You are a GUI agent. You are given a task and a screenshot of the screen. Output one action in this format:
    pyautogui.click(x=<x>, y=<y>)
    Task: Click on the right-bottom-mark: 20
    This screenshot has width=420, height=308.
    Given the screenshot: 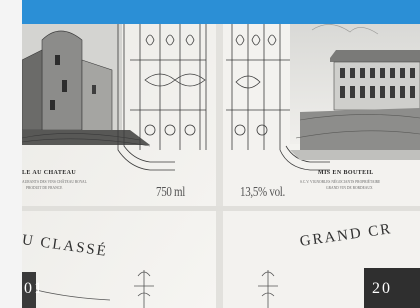 What is the action you would take?
    pyautogui.click(x=382, y=288)
    